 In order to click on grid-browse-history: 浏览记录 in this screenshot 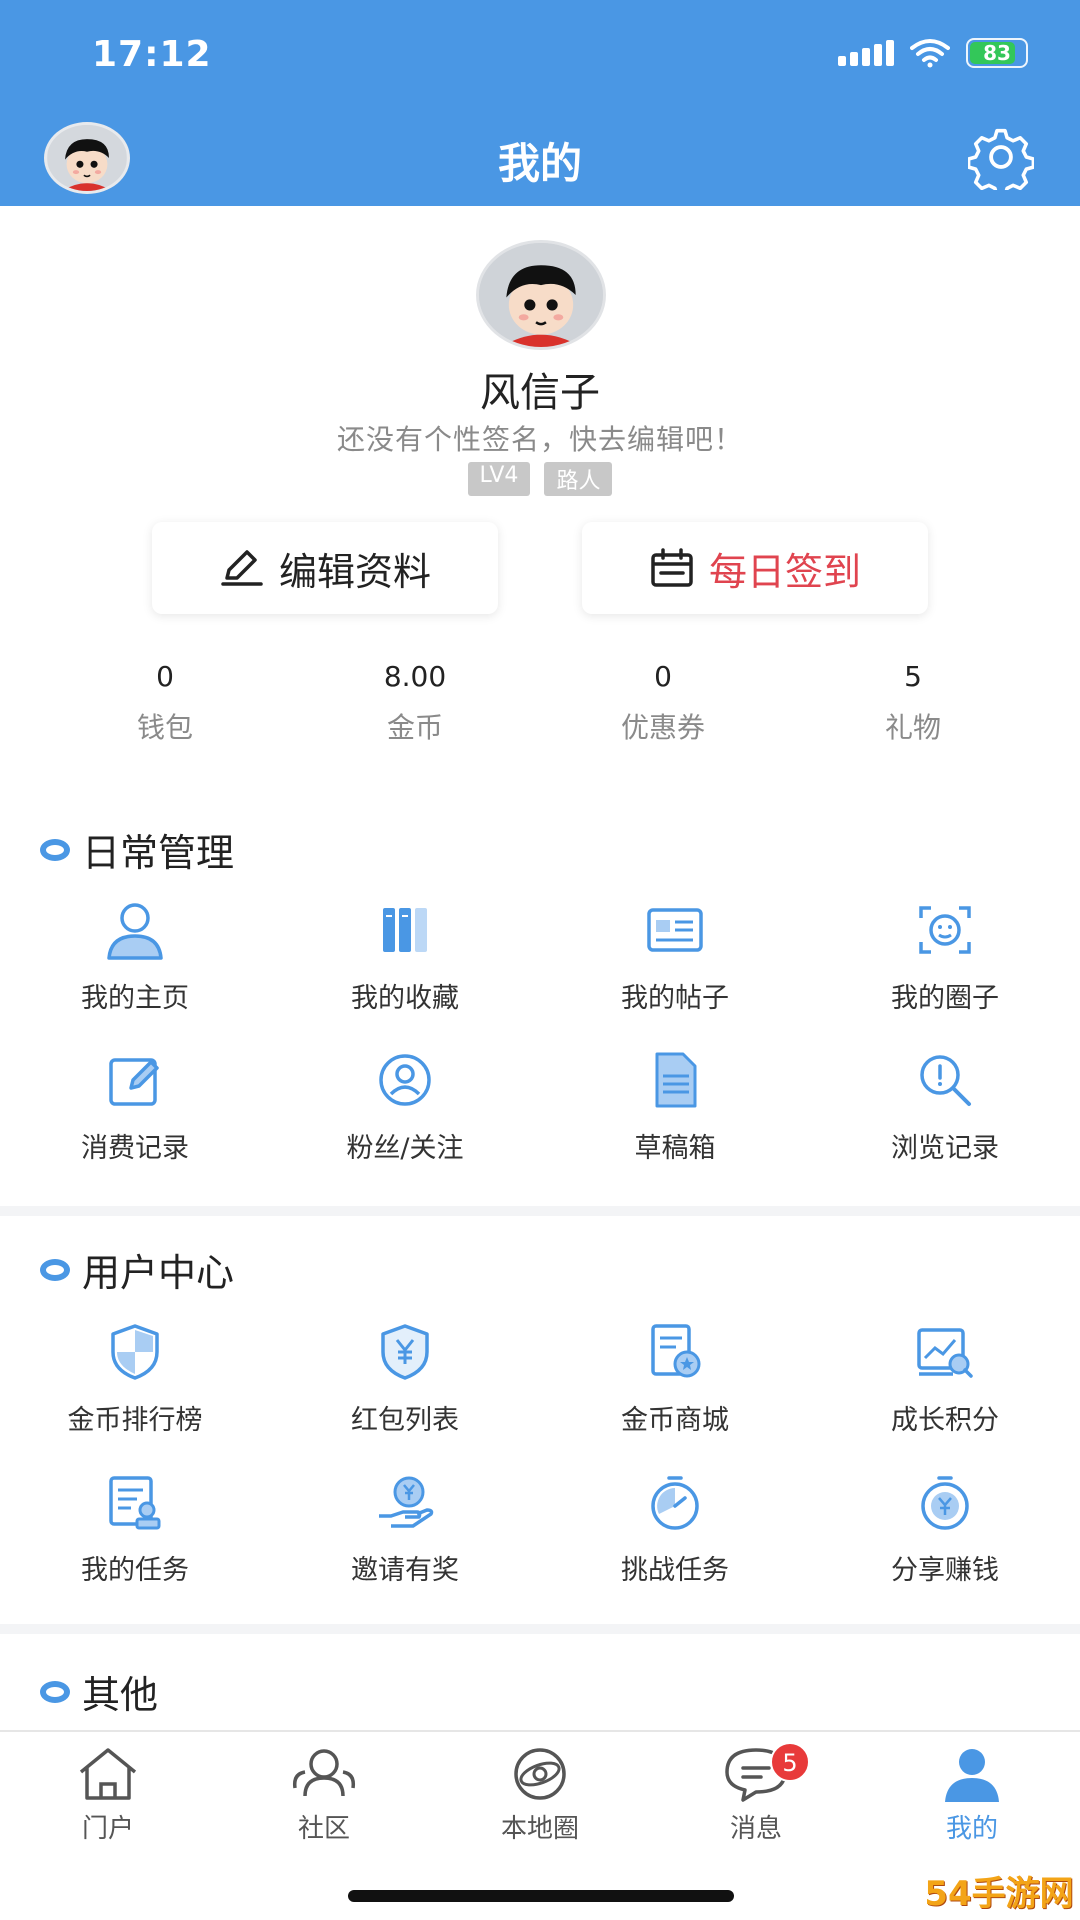, I will do `click(945, 1106)`.